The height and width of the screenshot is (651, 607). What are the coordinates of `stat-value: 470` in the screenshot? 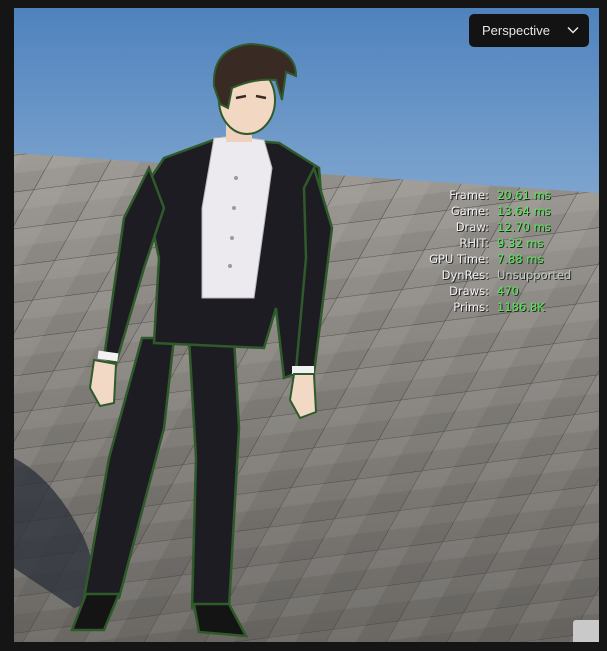 It's located at (508, 291).